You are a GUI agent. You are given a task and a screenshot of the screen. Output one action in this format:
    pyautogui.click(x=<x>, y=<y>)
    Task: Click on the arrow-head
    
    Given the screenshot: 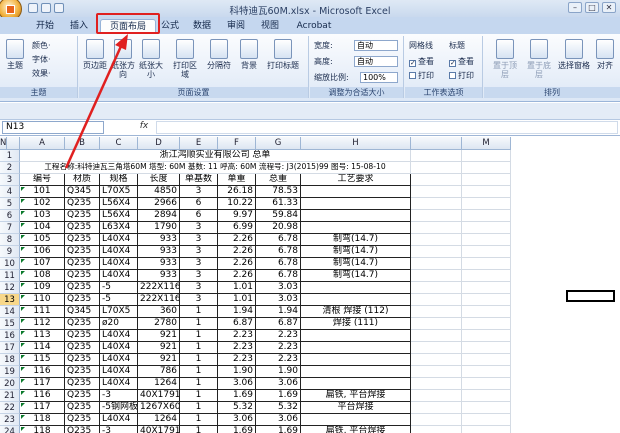 What is the action you would take?
    pyautogui.click(x=121, y=42)
    